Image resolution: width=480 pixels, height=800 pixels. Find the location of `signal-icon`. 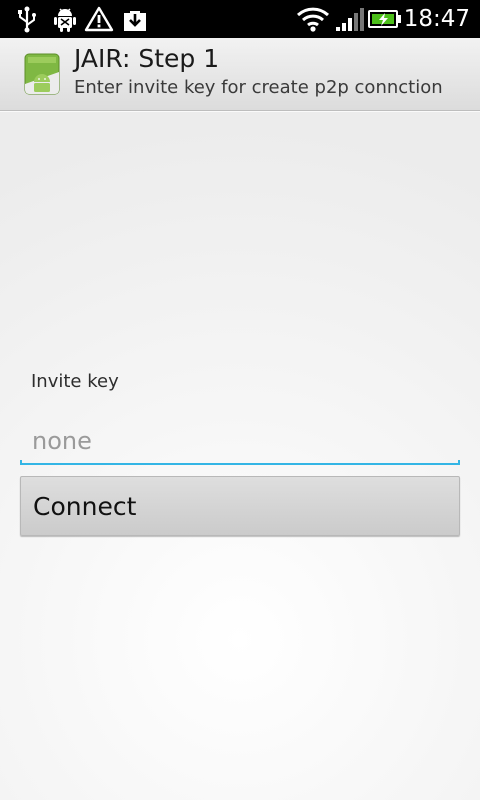

signal-icon is located at coordinates (349, 19).